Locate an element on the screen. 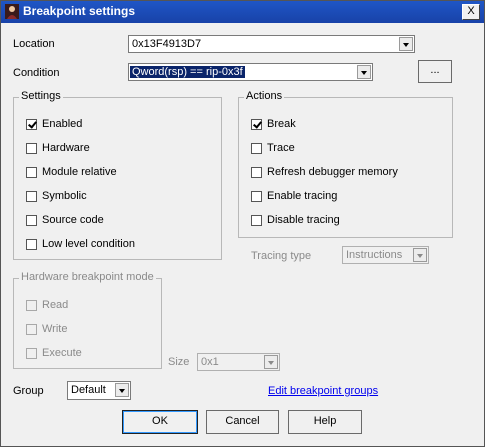 The height and width of the screenshot is (447, 485). module-relative-label: Module relative is located at coordinates (79, 172).